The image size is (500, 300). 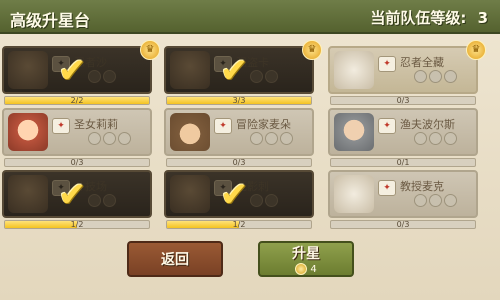 I want to click on hero-card: ✦ 圣女莉莉, so click(x=77, y=132).